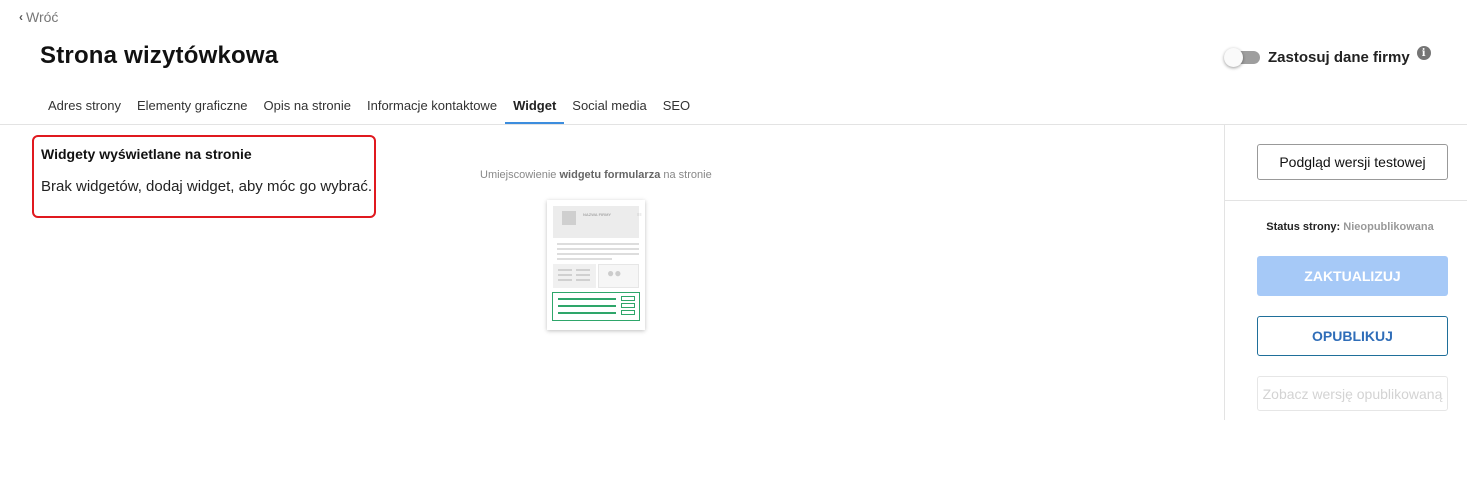 The width and height of the screenshot is (1467, 478). Describe the element at coordinates (610, 175) in the screenshot. I see `caption-bold: widgetu formularza` at that location.